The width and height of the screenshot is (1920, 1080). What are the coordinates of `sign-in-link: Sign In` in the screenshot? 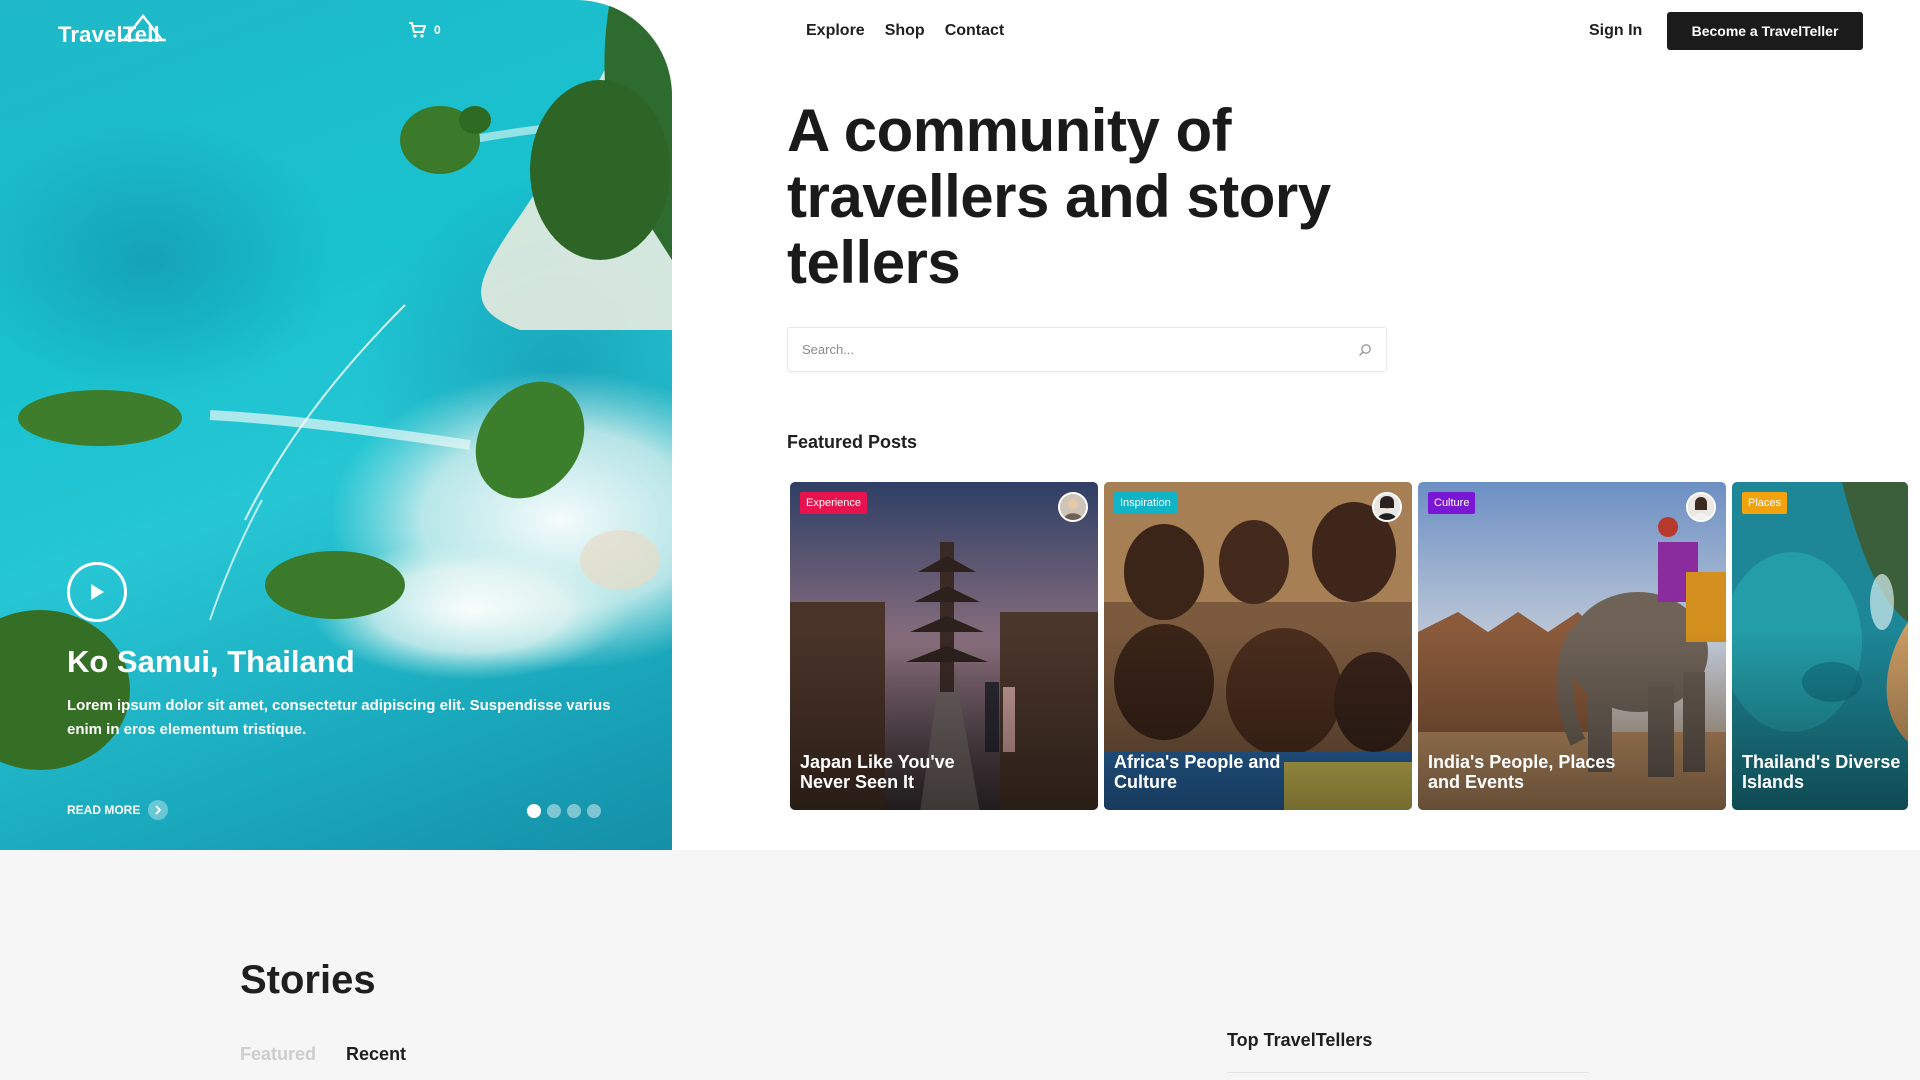 It's located at (1615, 31).